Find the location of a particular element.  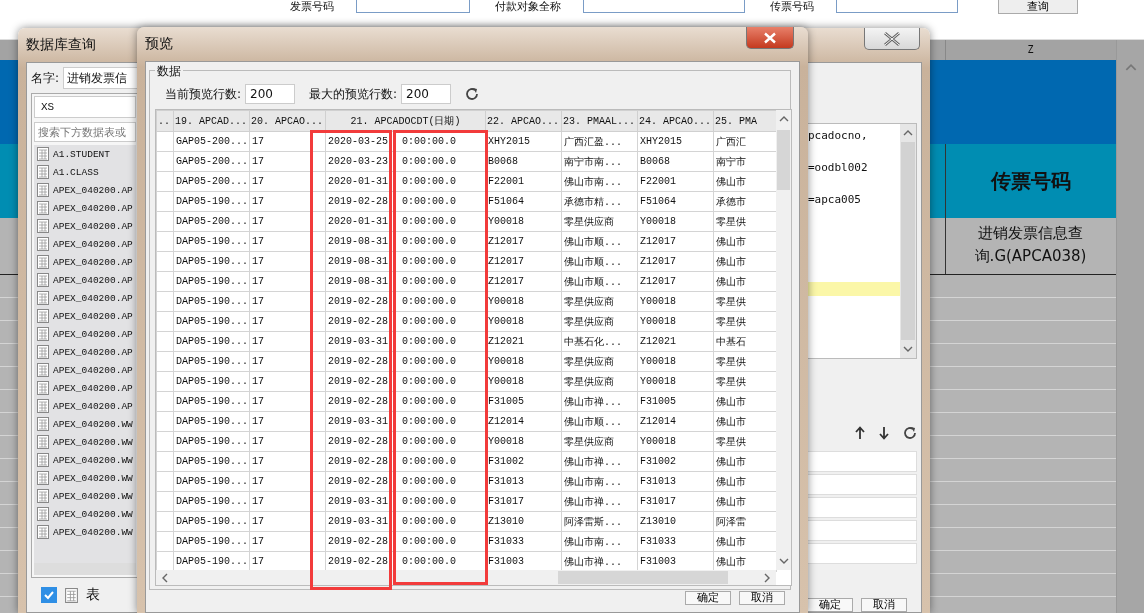

search-field: 搜索下方数据表或 is located at coordinates (85, 132).